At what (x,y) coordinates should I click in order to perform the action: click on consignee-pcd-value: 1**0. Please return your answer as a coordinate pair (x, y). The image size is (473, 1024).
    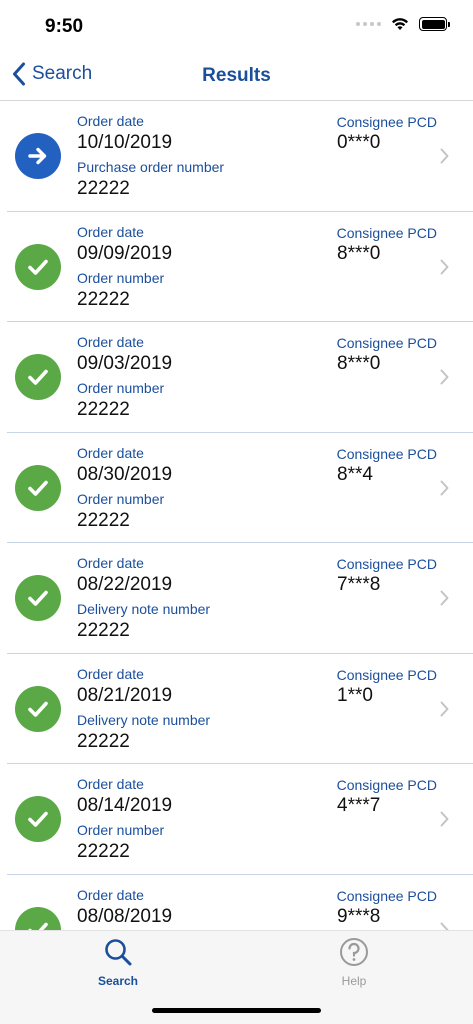
    Looking at the image, I should click on (355, 695).